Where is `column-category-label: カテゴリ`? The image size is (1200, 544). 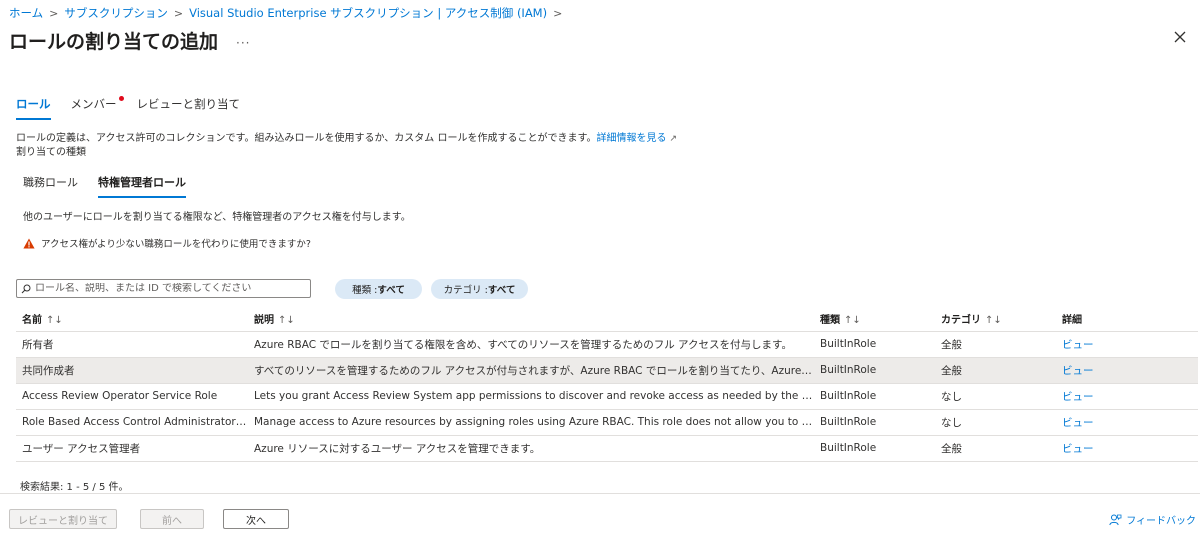 column-category-label: カテゴリ is located at coordinates (961, 320).